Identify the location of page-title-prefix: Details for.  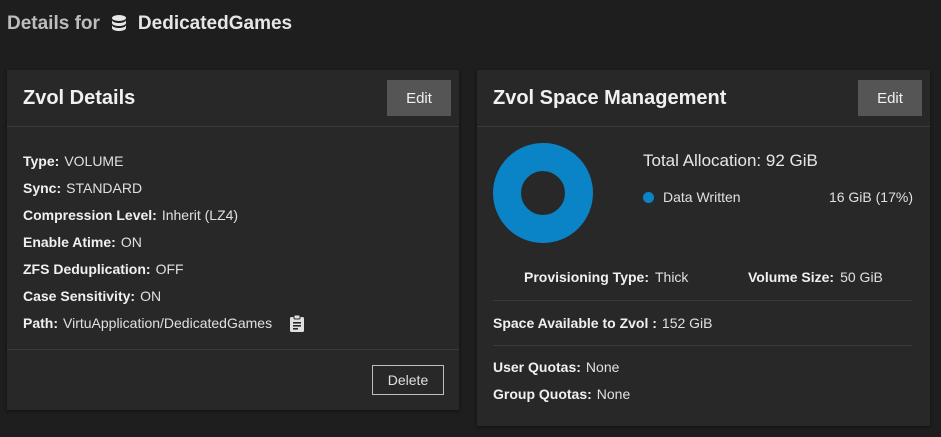
(53, 23).